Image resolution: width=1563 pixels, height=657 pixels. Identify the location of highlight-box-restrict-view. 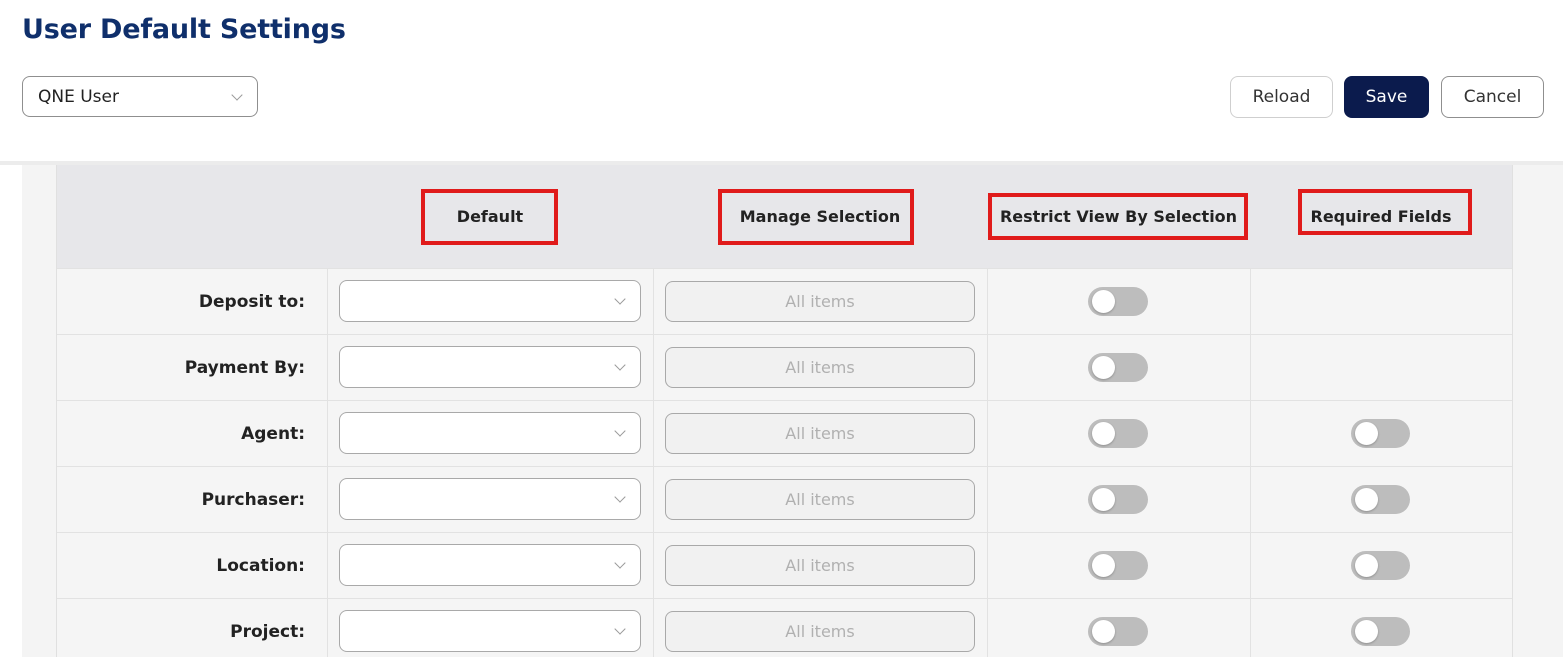
(1118, 216).